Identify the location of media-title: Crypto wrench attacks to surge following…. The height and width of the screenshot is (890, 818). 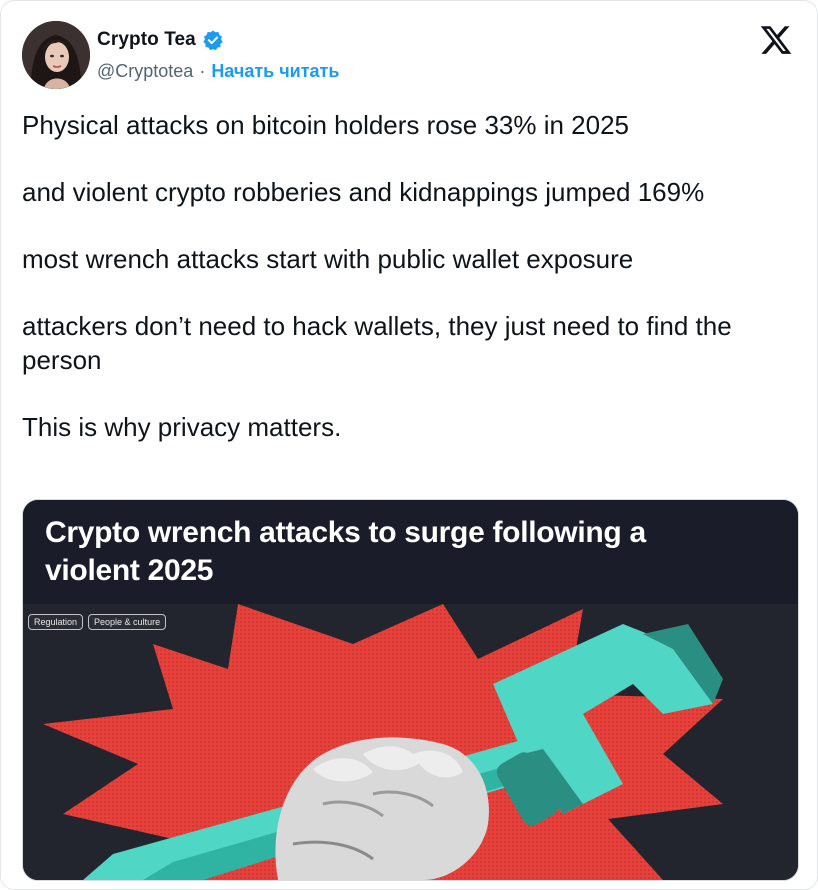
(345, 551).